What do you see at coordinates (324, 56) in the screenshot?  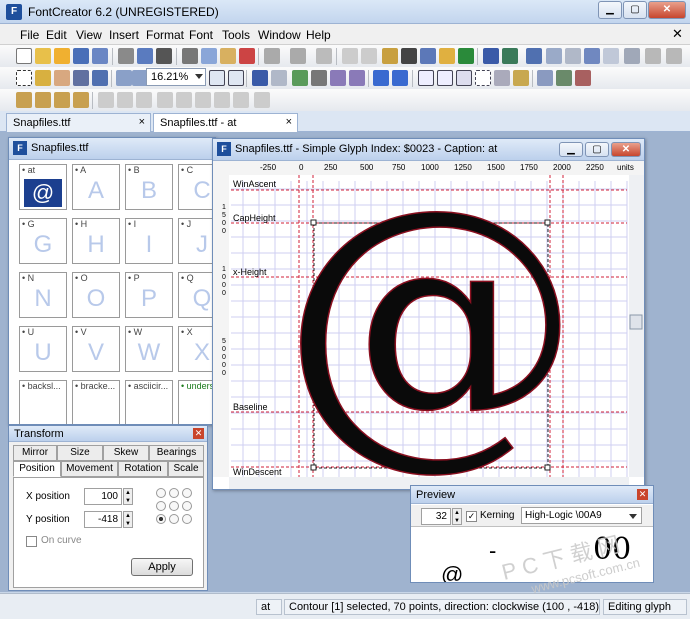 I see `repeat-icon` at bounding box center [324, 56].